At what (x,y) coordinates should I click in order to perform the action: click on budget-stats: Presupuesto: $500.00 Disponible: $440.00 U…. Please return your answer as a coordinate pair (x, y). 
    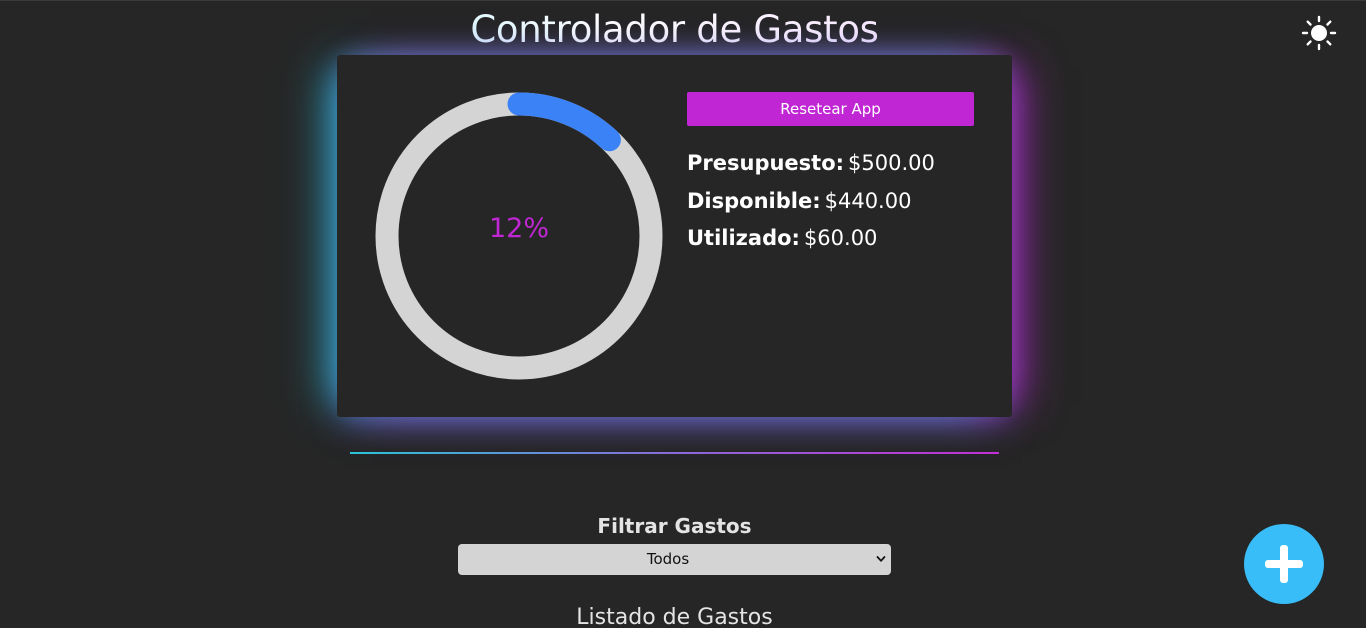
    Looking at the image, I should click on (811, 203).